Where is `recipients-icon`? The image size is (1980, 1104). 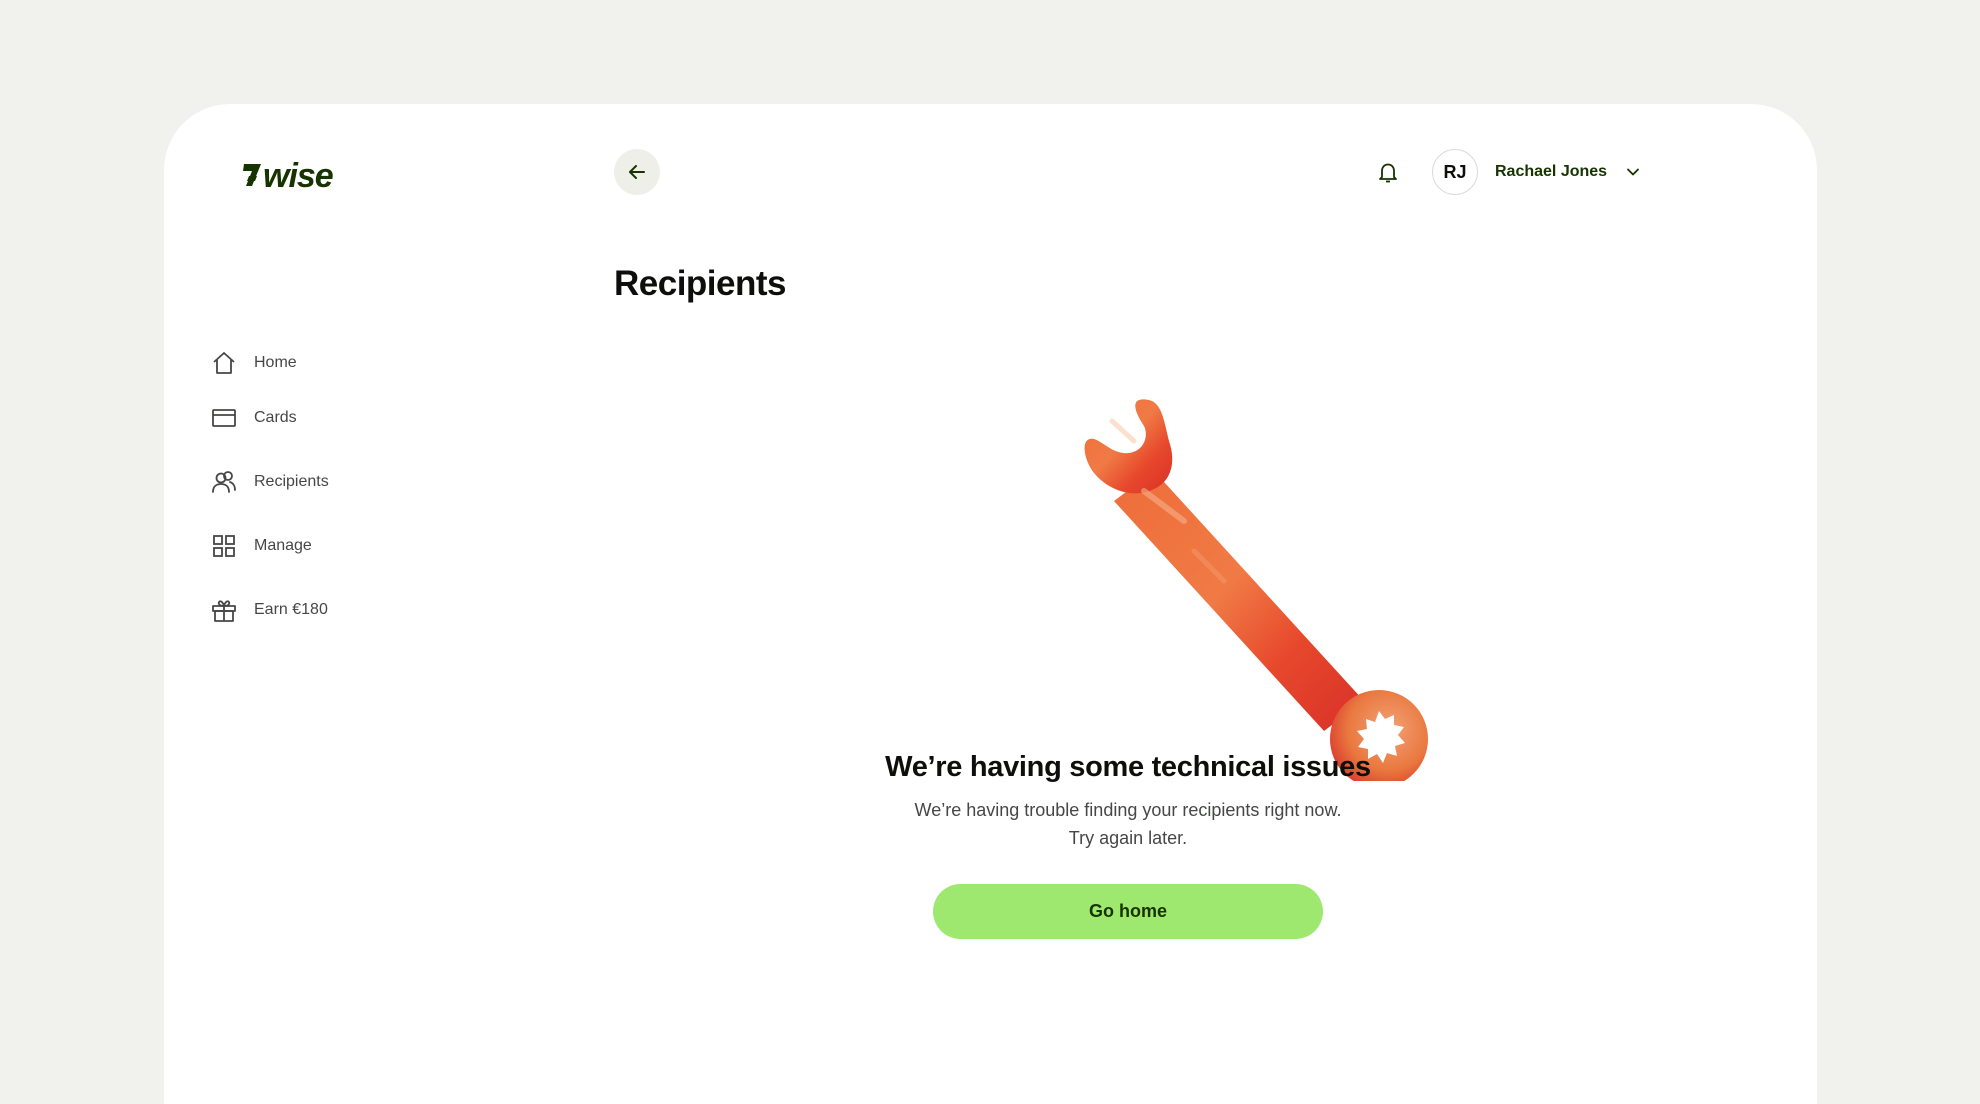 recipients-icon is located at coordinates (224, 482).